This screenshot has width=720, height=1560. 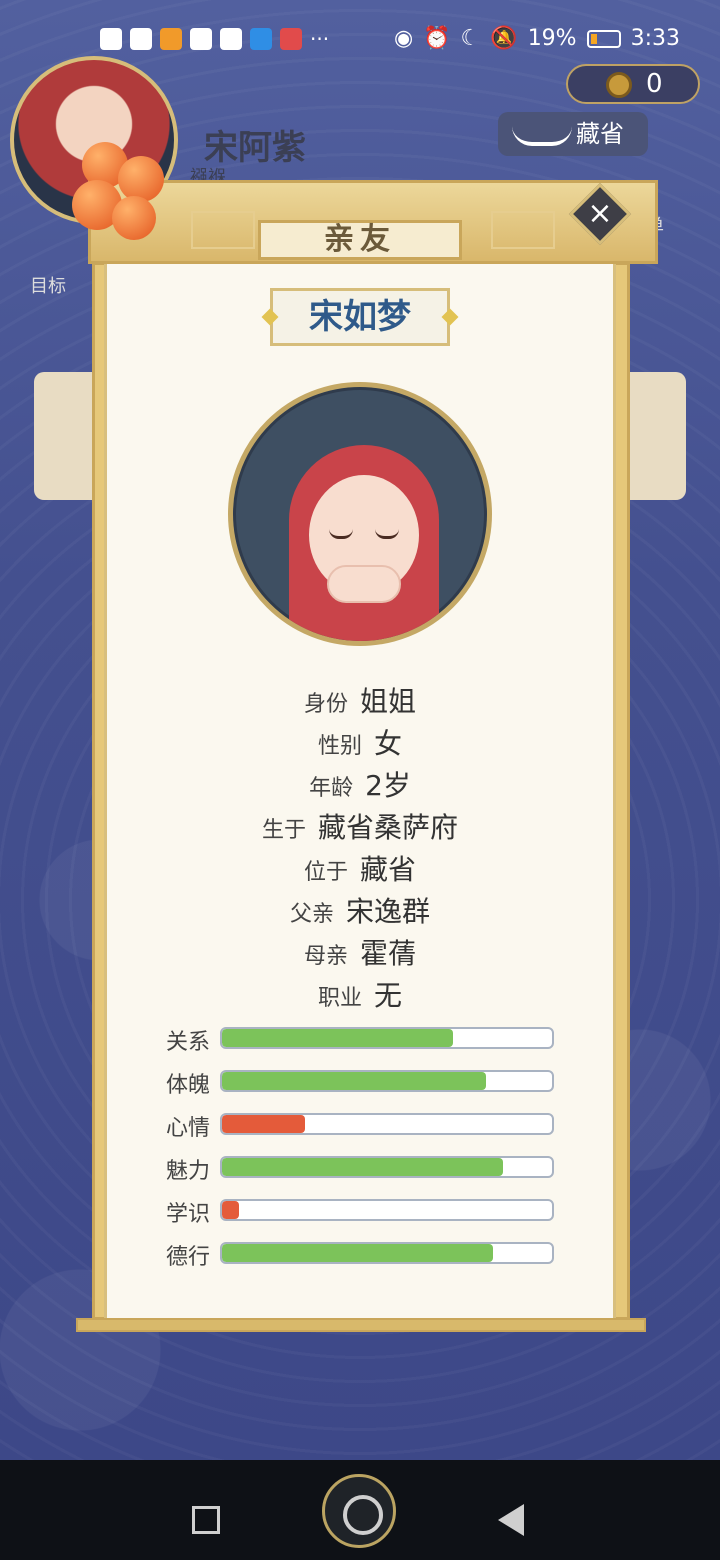 I want to click on qq-icon, so click(x=201, y=39).